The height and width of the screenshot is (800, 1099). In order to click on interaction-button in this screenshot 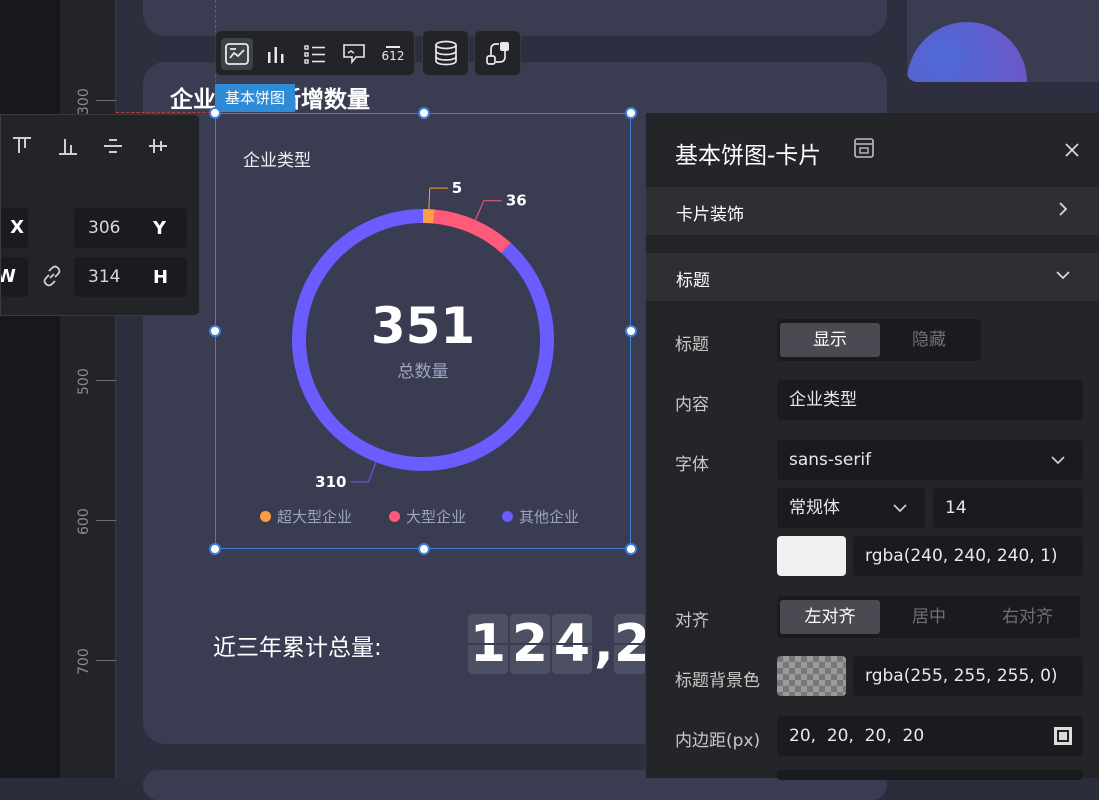, I will do `click(497, 53)`.